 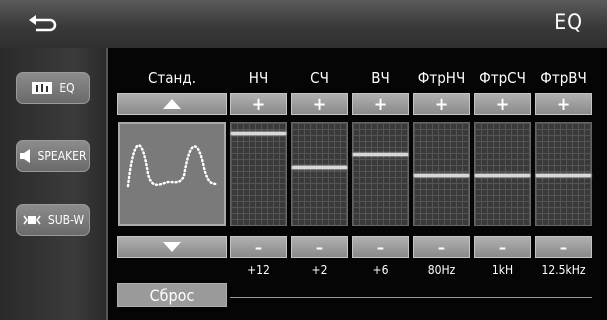 I want to click on eq-curve-icon, so click(x=173, y=166).